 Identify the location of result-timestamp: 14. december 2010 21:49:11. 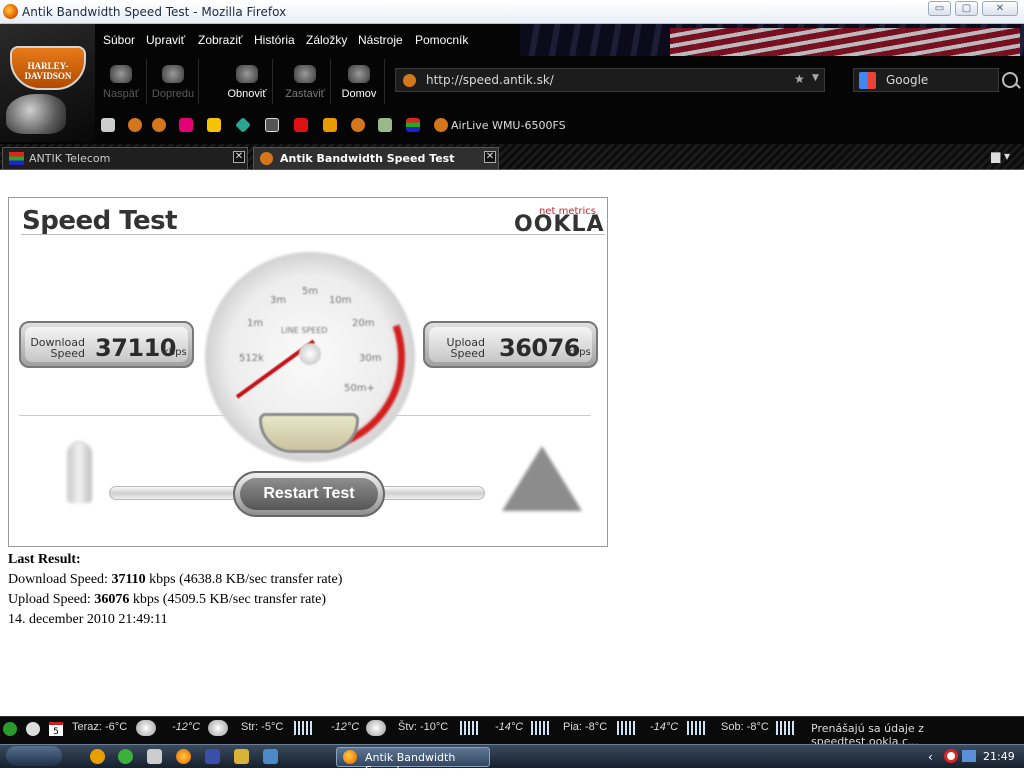
(88, 619).